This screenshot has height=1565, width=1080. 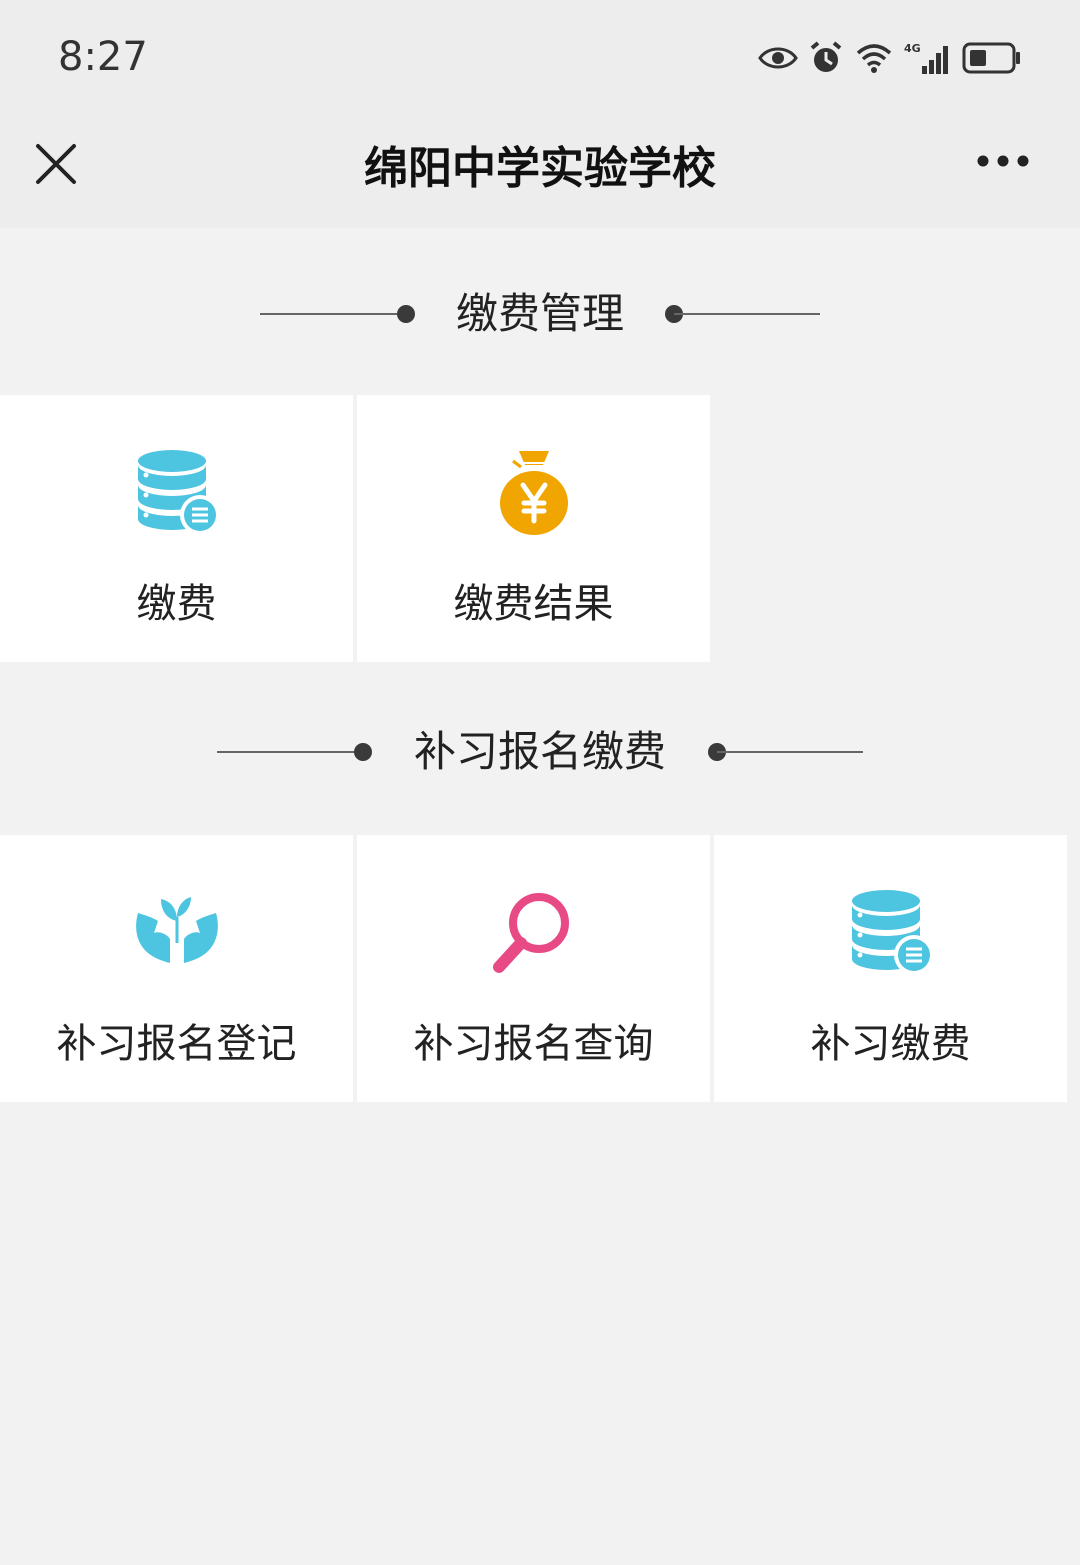 I want to click on section-header-tutoring: 补习报名缴费, so click(x=540, y=752).